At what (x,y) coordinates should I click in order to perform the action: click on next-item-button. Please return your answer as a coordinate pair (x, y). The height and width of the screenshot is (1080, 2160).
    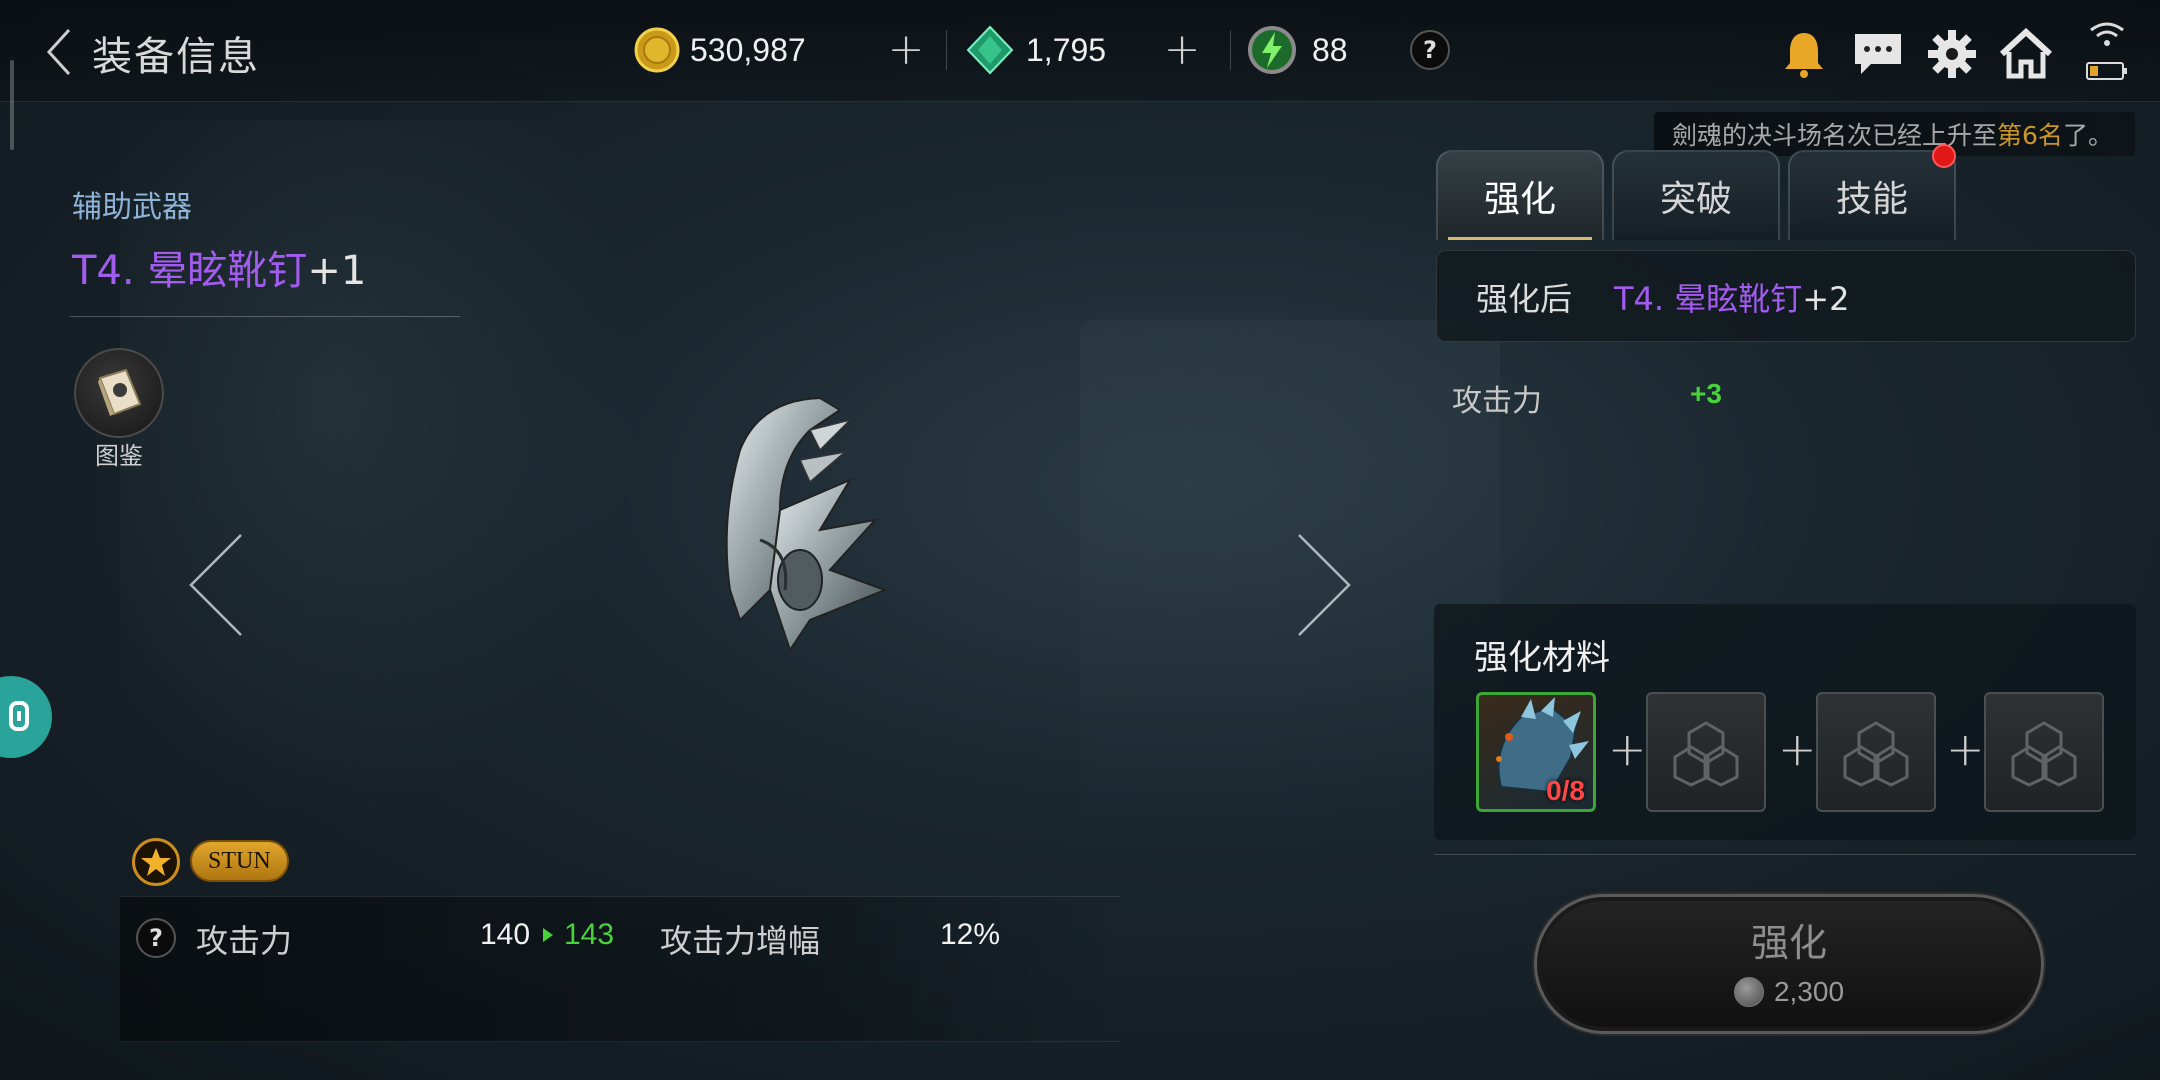
    Looking at the image, I should click on (1325, 585).